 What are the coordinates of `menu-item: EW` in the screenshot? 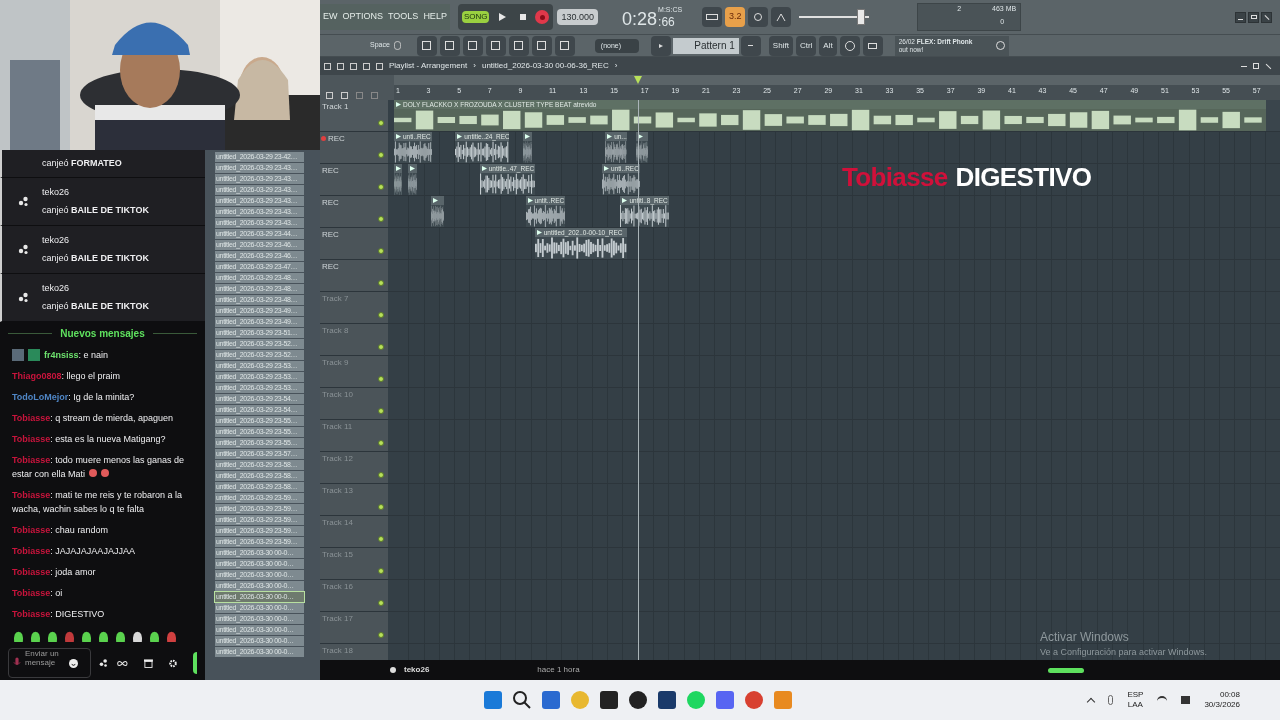 It's located at (330, 17).